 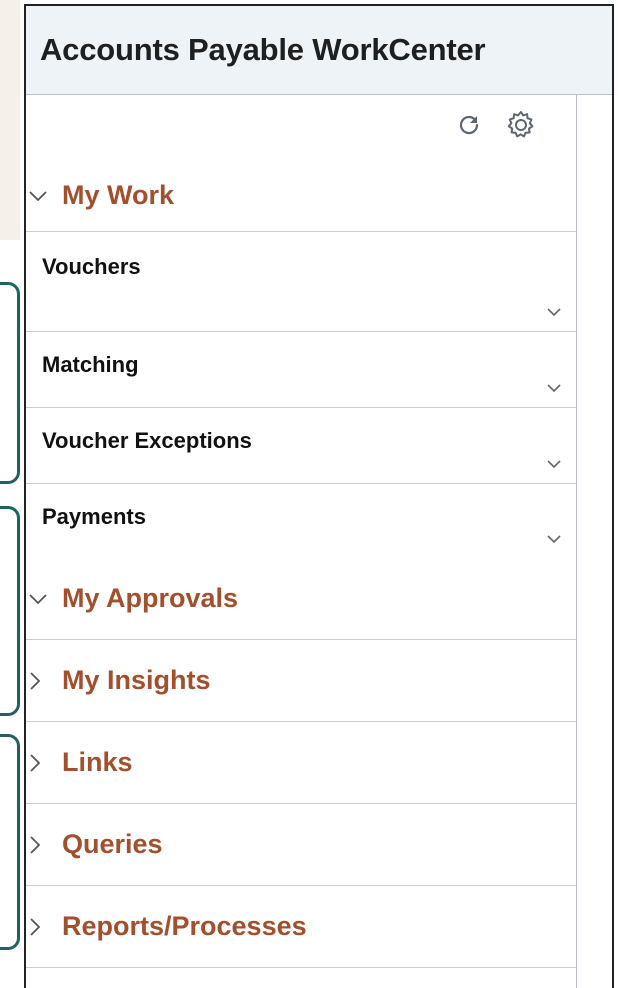 I want to click on list-item-matching: Matching, so click(x=301, y=370).